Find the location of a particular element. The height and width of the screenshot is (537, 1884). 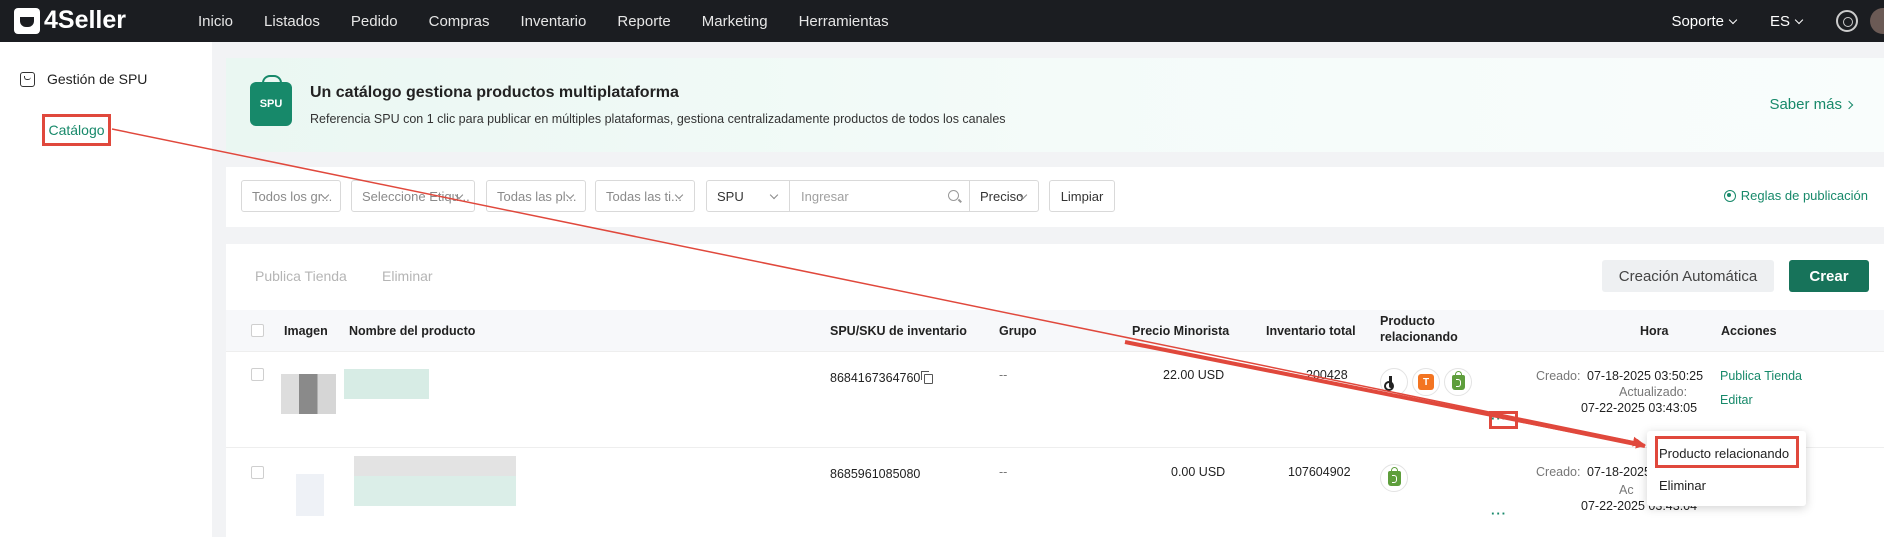

col-related: Producto is located at coordinates (1407, 321).